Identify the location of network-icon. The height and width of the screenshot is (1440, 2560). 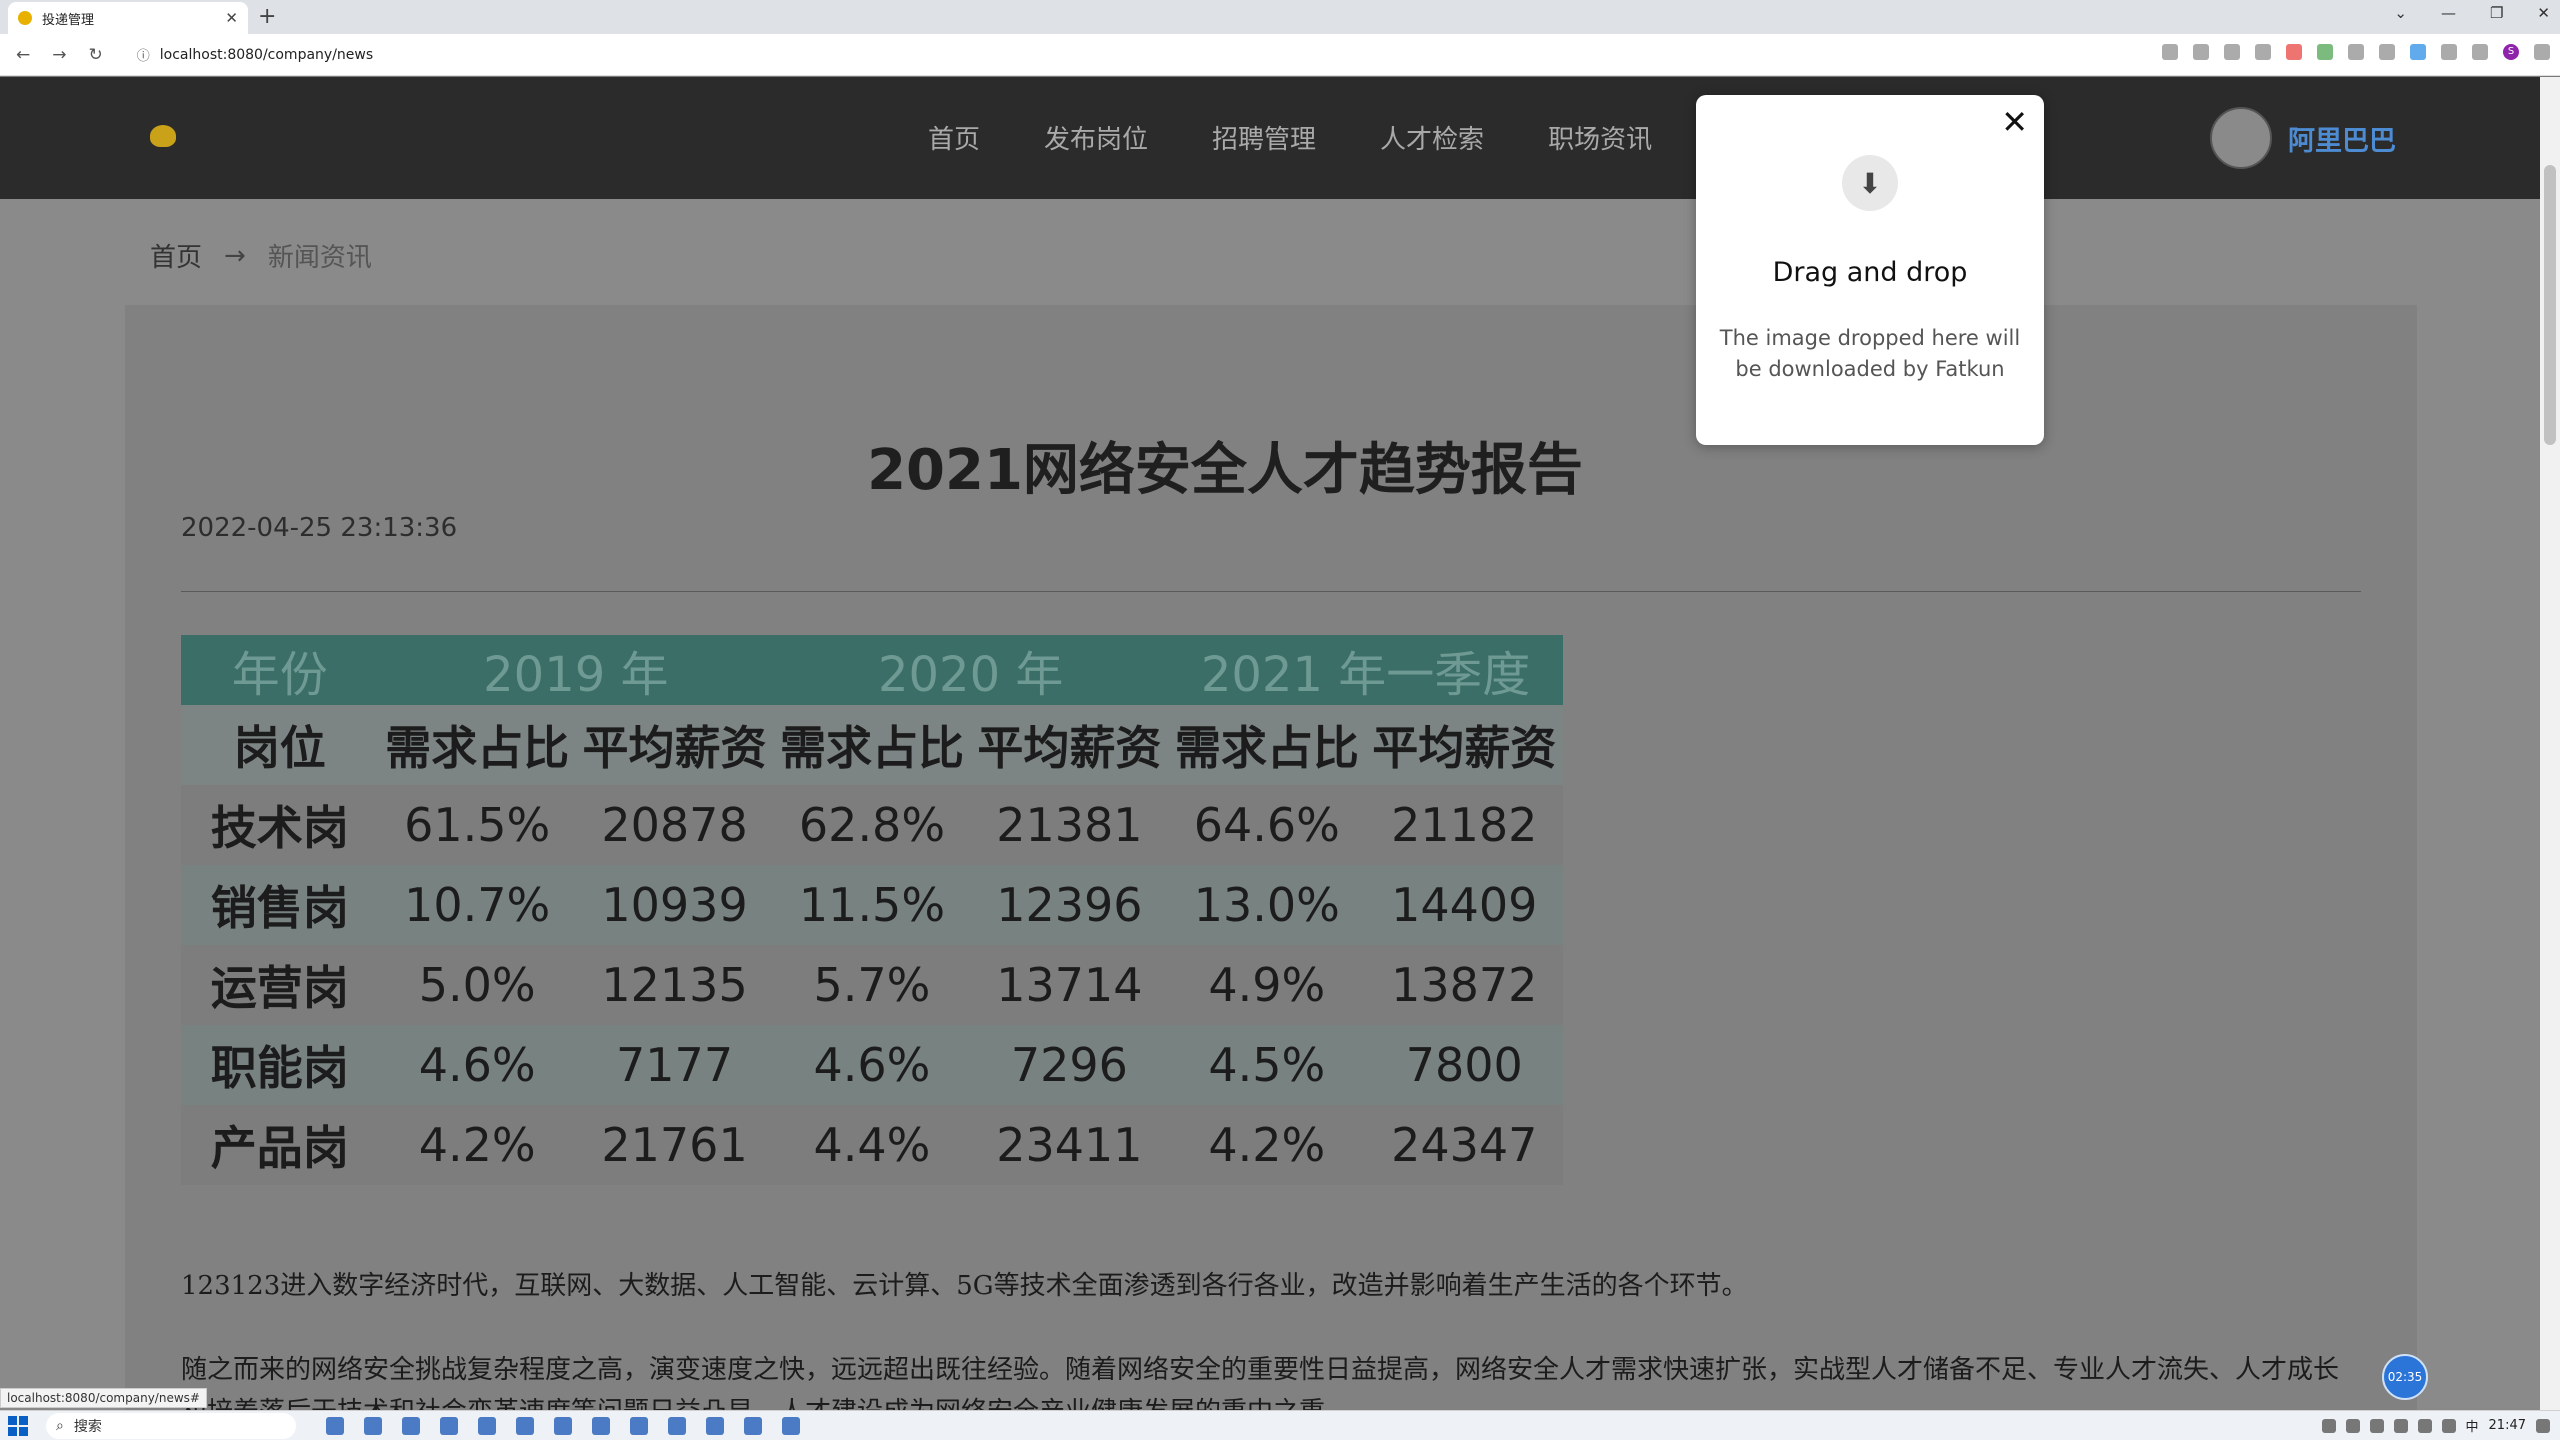
(2424, 1425).